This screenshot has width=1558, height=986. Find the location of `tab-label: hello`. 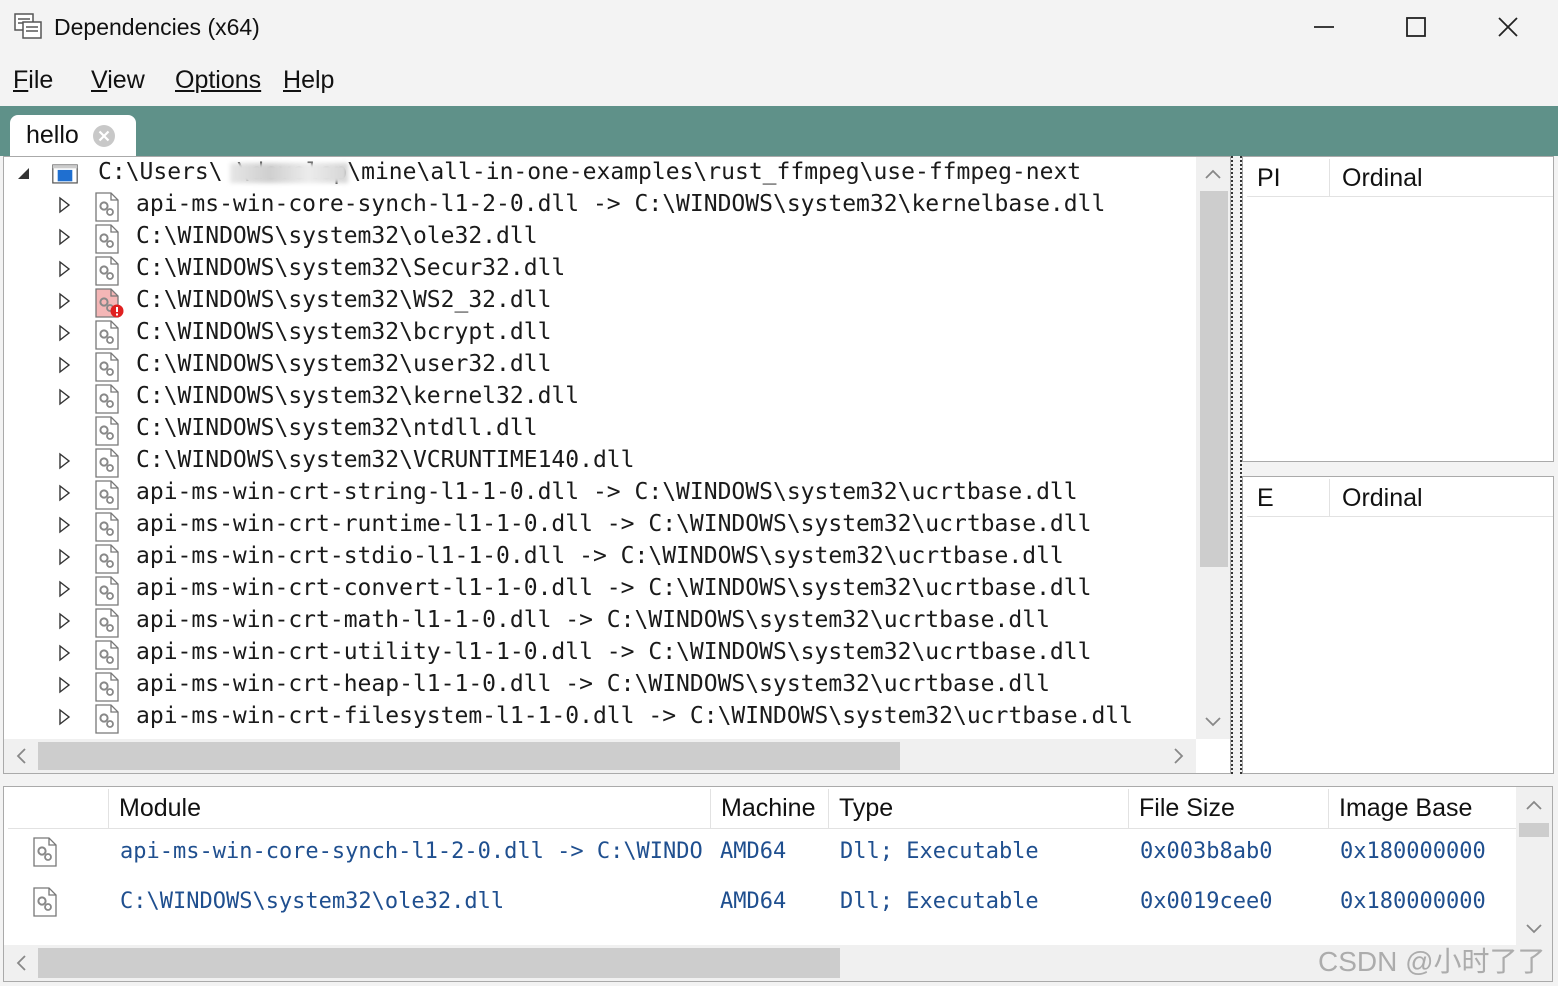

tab-label: hello is located at coordinates (52, 135).